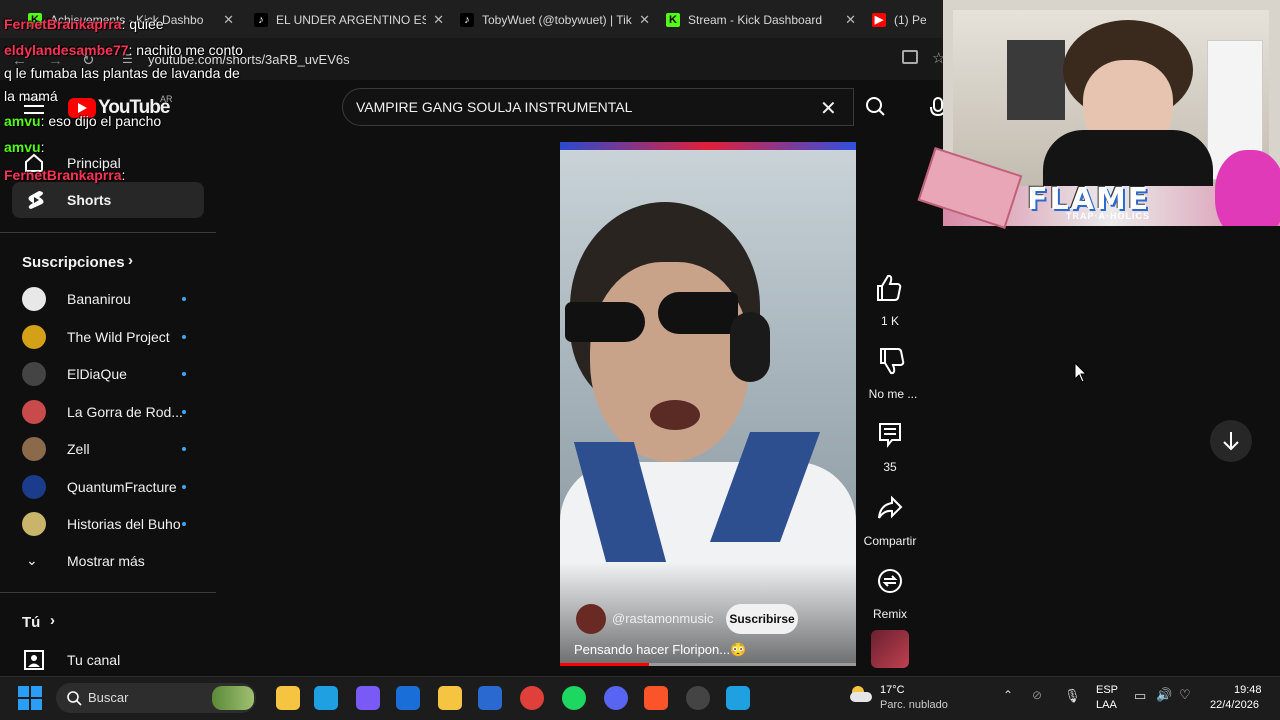 The width and height of the screenshot is (1280, 720). Describe the element at coordinates (890, 507) in the screenshot. I see `share-icon` at that location.